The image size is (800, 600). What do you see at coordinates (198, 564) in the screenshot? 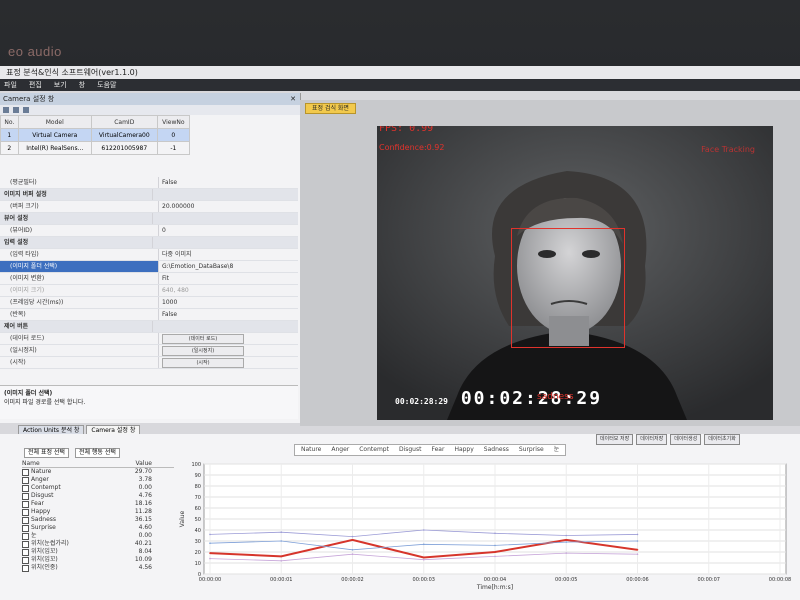
I see `y-tick-label: 10` at bounding box center [198, 564].